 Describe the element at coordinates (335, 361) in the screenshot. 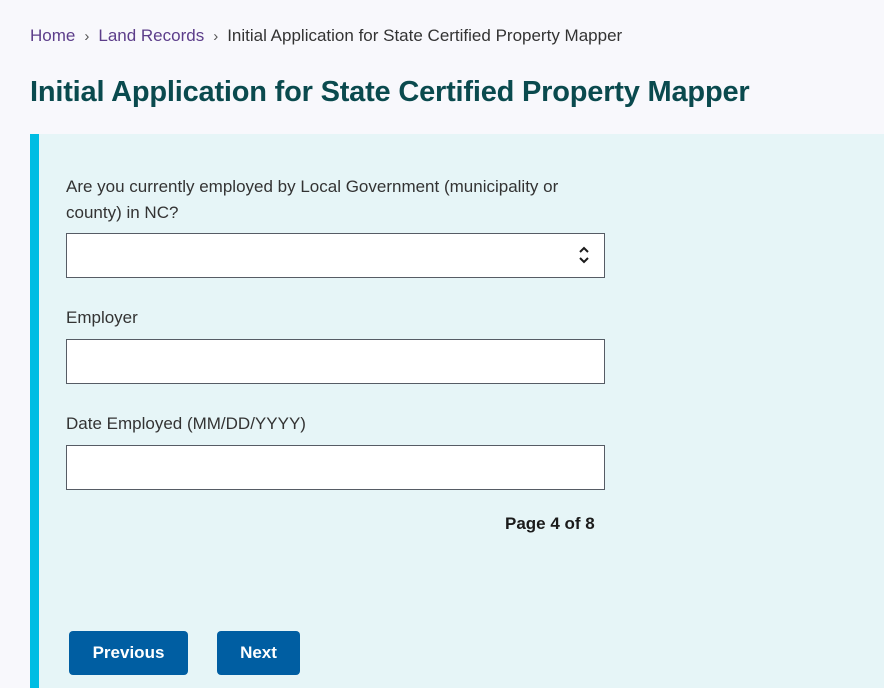

I see `employer-input` at that location.